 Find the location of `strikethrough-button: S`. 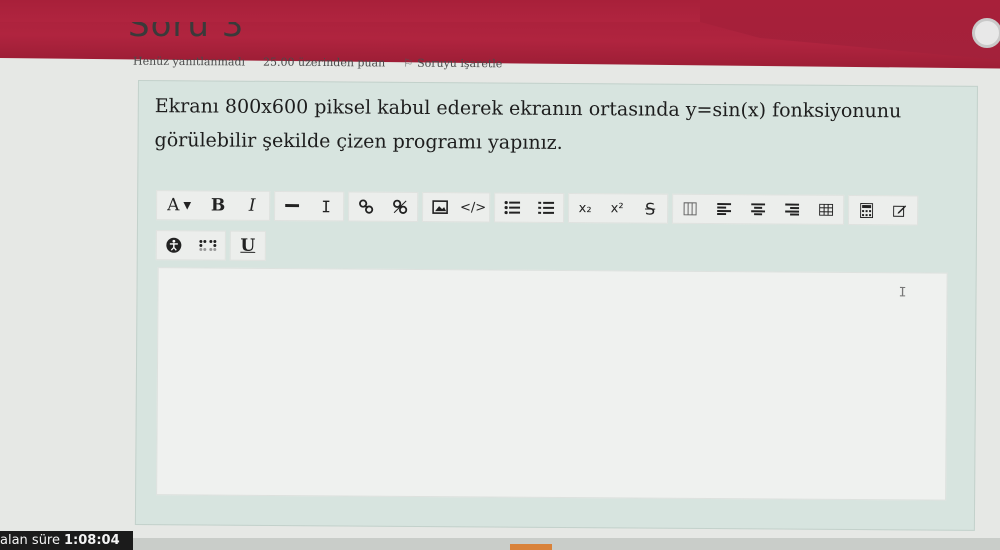

strikethrough-button: S is located at coordinates (650, 208).